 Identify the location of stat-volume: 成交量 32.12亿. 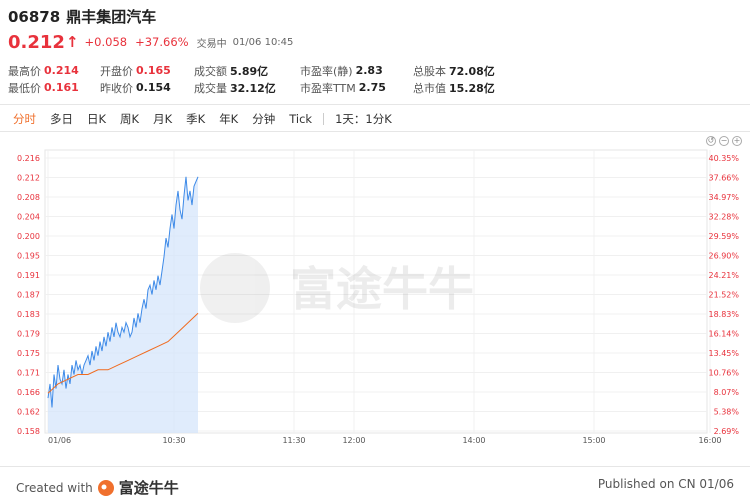
(247, 88).